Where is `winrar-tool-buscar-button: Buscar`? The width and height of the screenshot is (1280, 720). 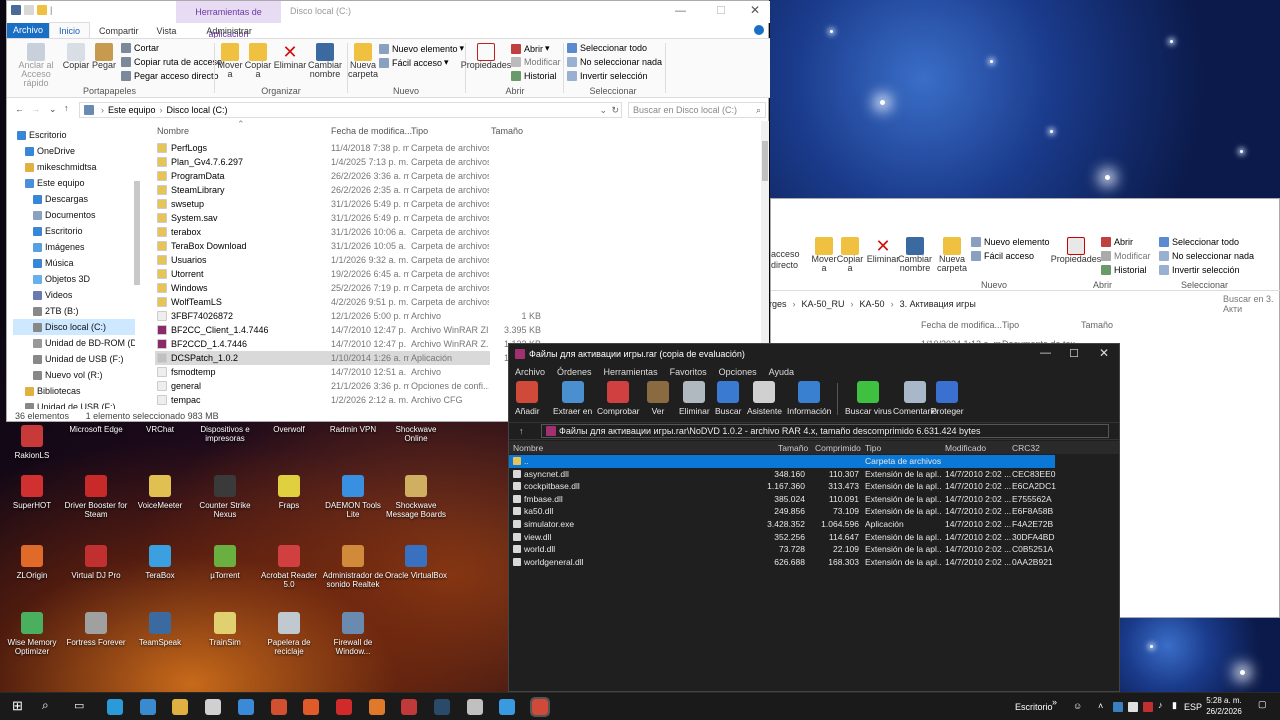
winrar-tool-buscar-button: Buscar is located at coordinates (728, 398).